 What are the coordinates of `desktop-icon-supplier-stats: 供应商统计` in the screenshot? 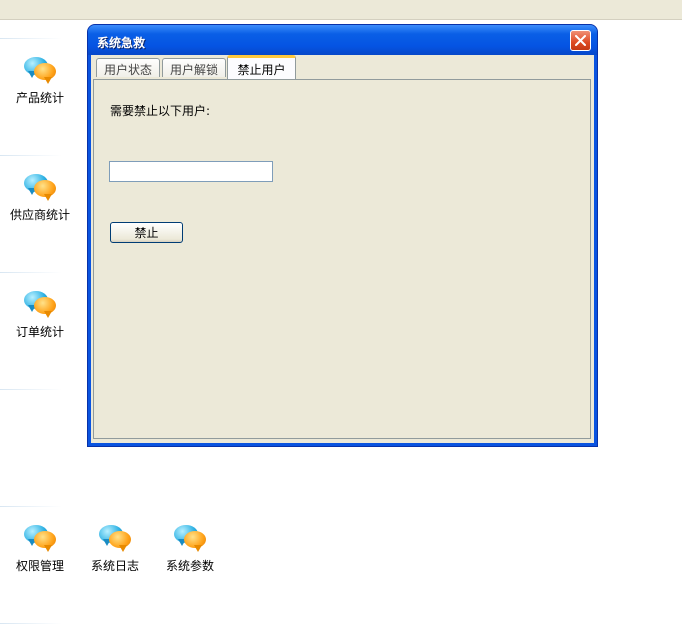 It's located at (40, 197).